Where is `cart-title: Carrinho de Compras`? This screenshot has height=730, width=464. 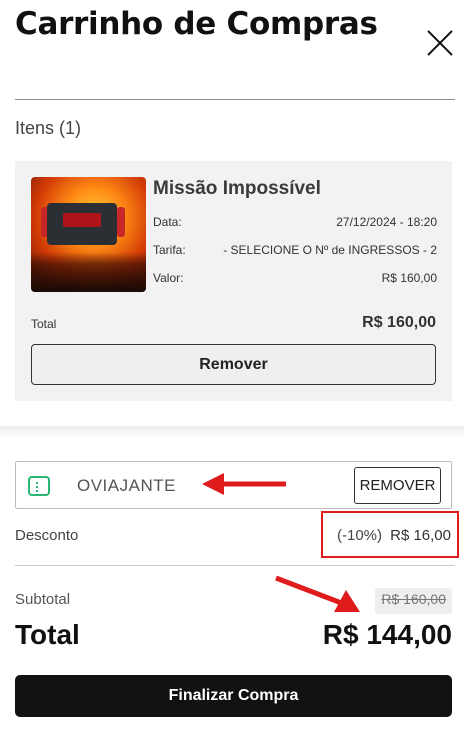 cart-title: Carrinho de Compras is located at coordinates (196, 24).